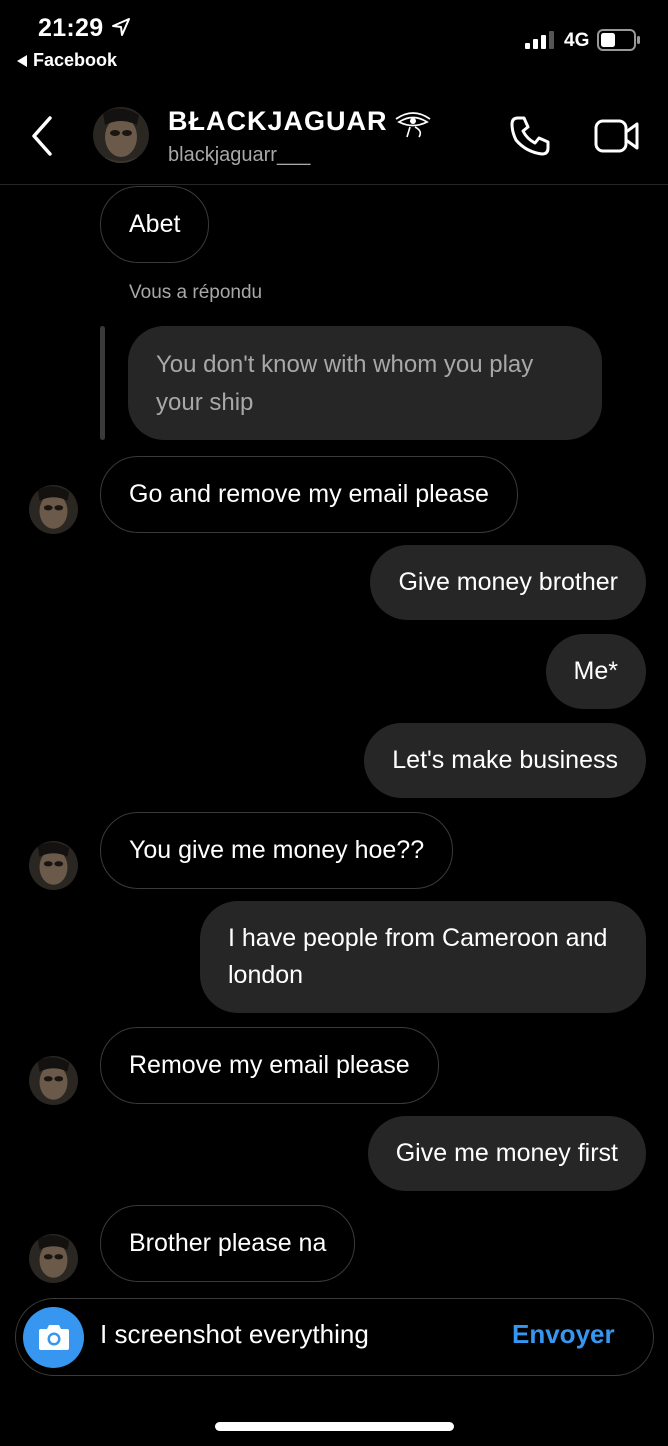 This screenshot has width=668, height=1446. What do you see at coordinates (595, 671) in the screenshot?
I see `message-outgoing: Me*` at bounding box center [595, 671].